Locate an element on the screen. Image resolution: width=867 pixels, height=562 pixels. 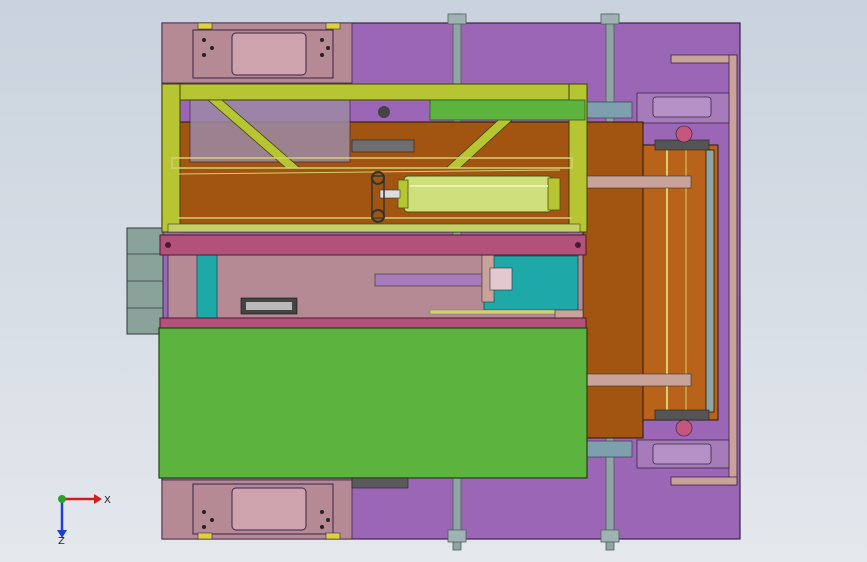
side-grey-box is located at coordinates (145, 281).